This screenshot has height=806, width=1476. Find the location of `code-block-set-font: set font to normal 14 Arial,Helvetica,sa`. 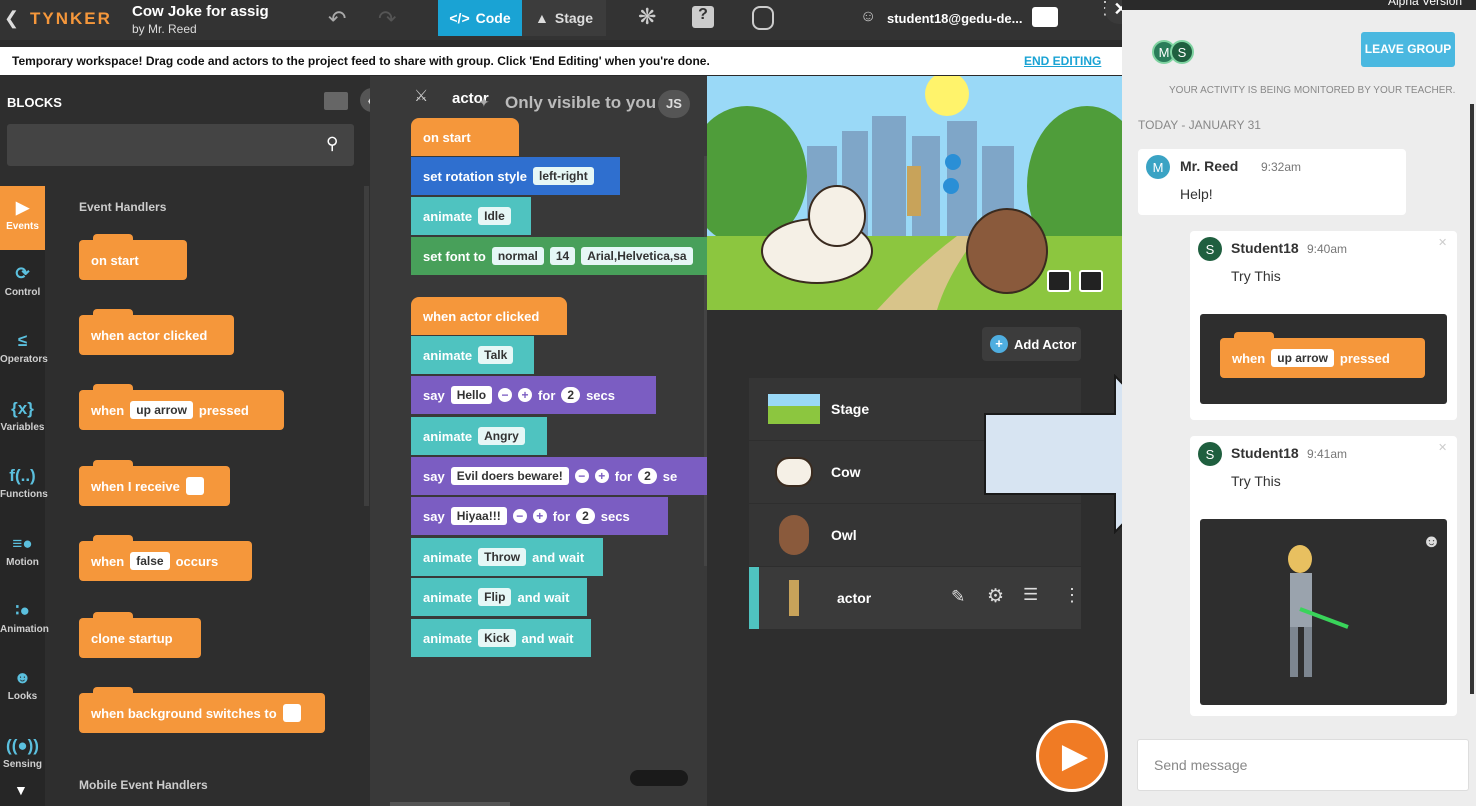

code-block-set-font: set font to normal 14 Arial,Helvetica,sa is located at coordinates (559, 256).